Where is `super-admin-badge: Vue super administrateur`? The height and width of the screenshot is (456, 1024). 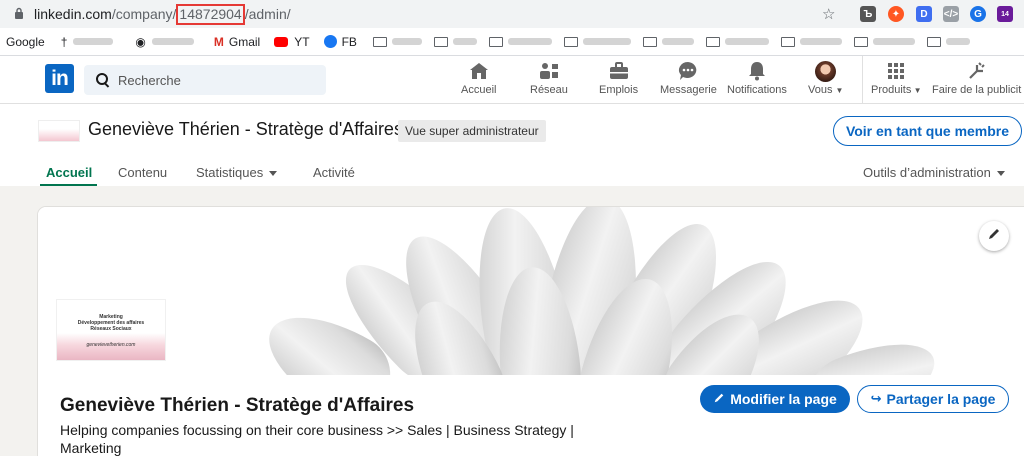 super-admin-badge: Vue super administrateur is located at coordinates (472, 131).